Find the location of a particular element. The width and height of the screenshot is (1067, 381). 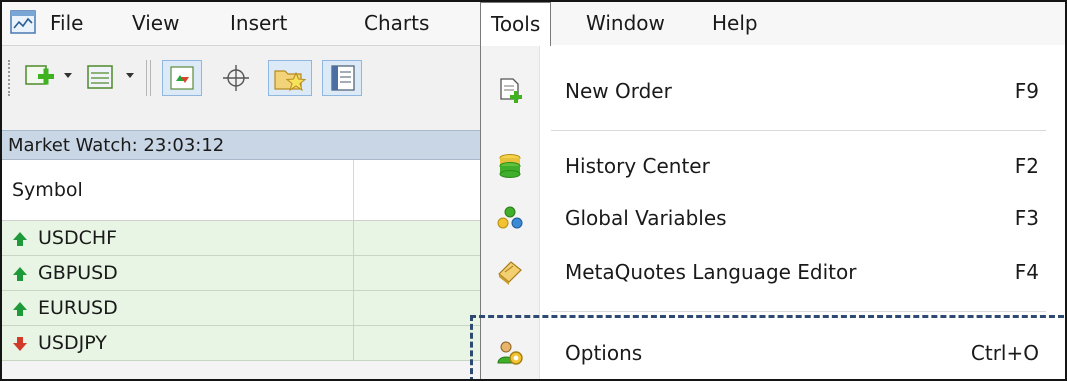

down-arrow-icon is located at coordinates (20, 344).